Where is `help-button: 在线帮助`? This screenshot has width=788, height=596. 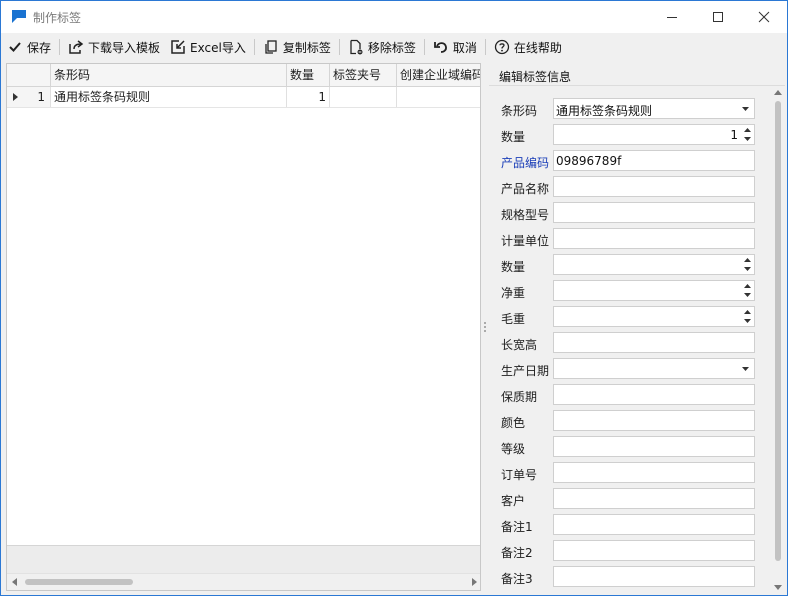 help-button: 在线帮助 is located at coordinates (528, 47).